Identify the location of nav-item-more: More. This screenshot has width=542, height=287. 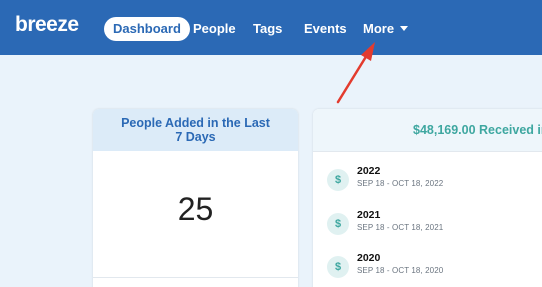
(386, 29).